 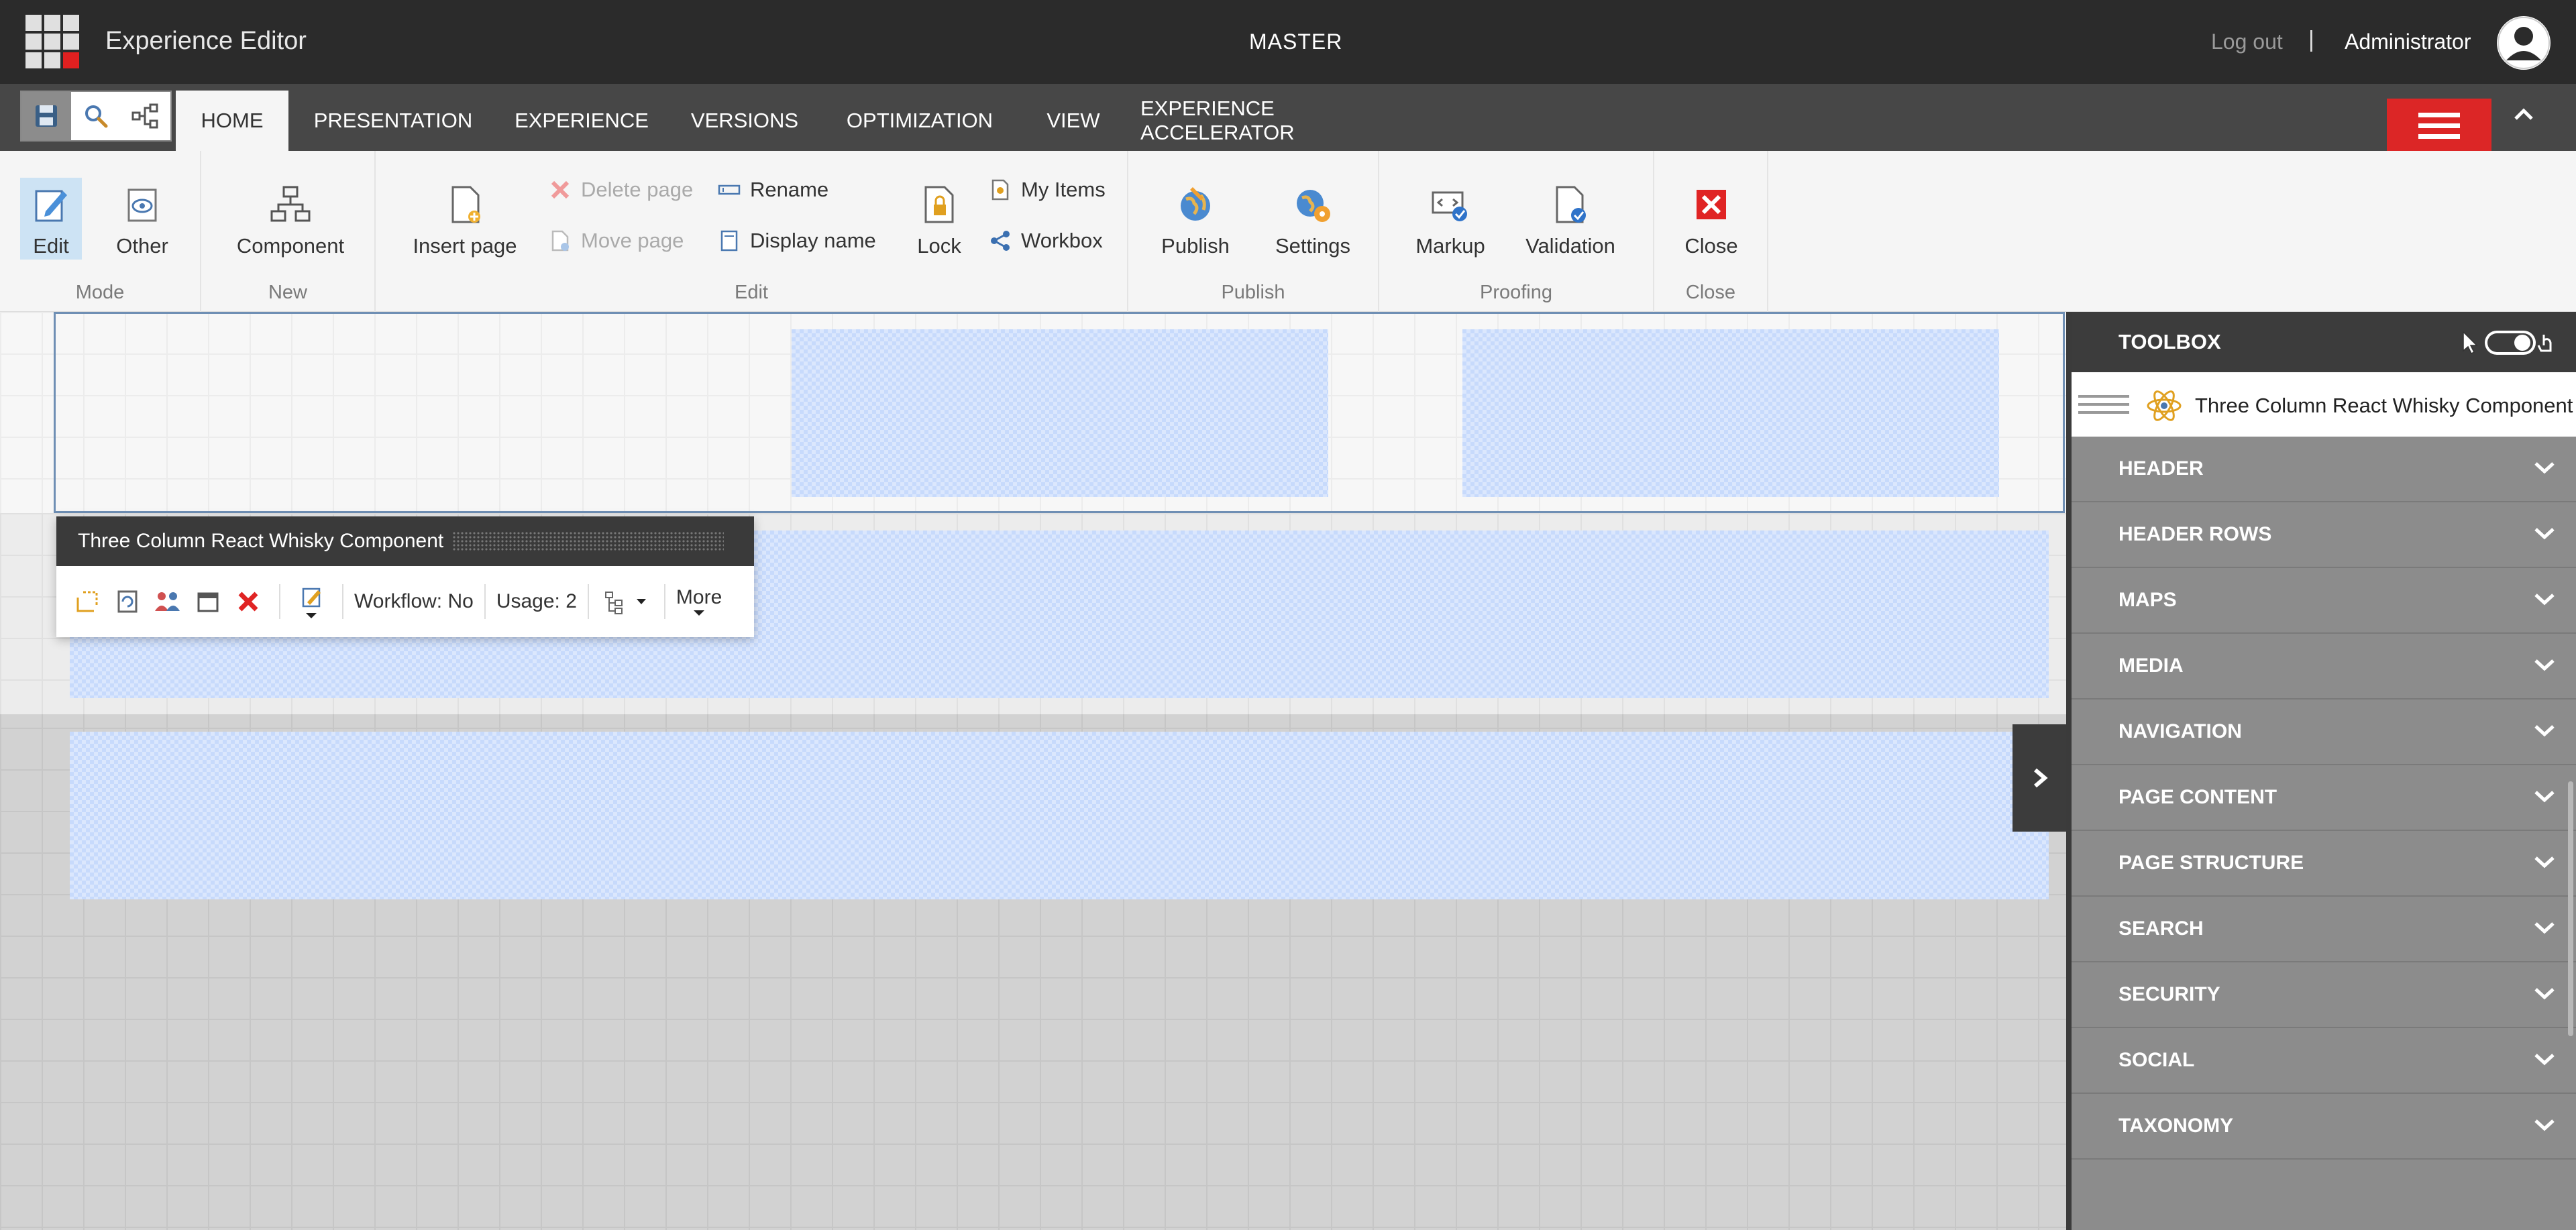 What do you see at coordinates (1253, 292) in the screenshot?
I see `group-label-publish: Publish` at bounding box center [1253, 292].